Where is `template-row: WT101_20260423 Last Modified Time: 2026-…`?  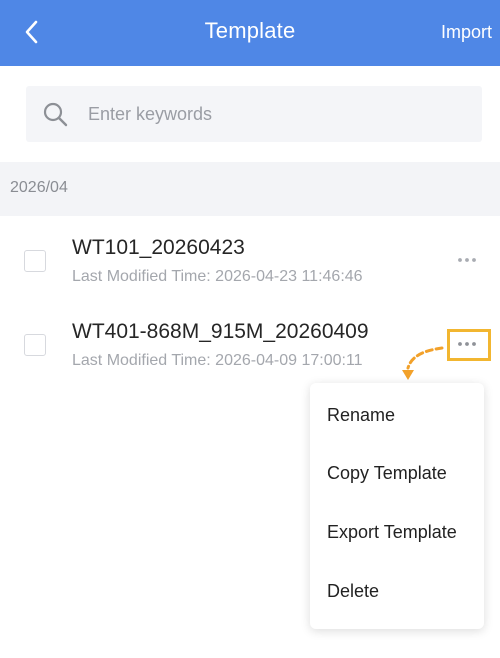
template-row: WT101_20260423 Last Modified Time: 2026-… is located at coordinates (250, 272).